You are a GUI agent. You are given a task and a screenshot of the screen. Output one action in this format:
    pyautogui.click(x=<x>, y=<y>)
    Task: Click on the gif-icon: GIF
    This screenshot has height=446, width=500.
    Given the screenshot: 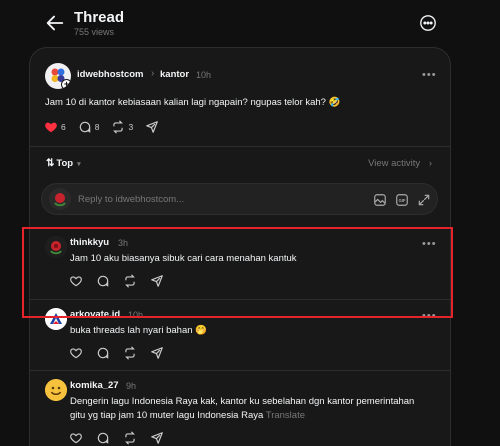 What is the action you would take?
    pyautogui.click(x=402, y=200)
    